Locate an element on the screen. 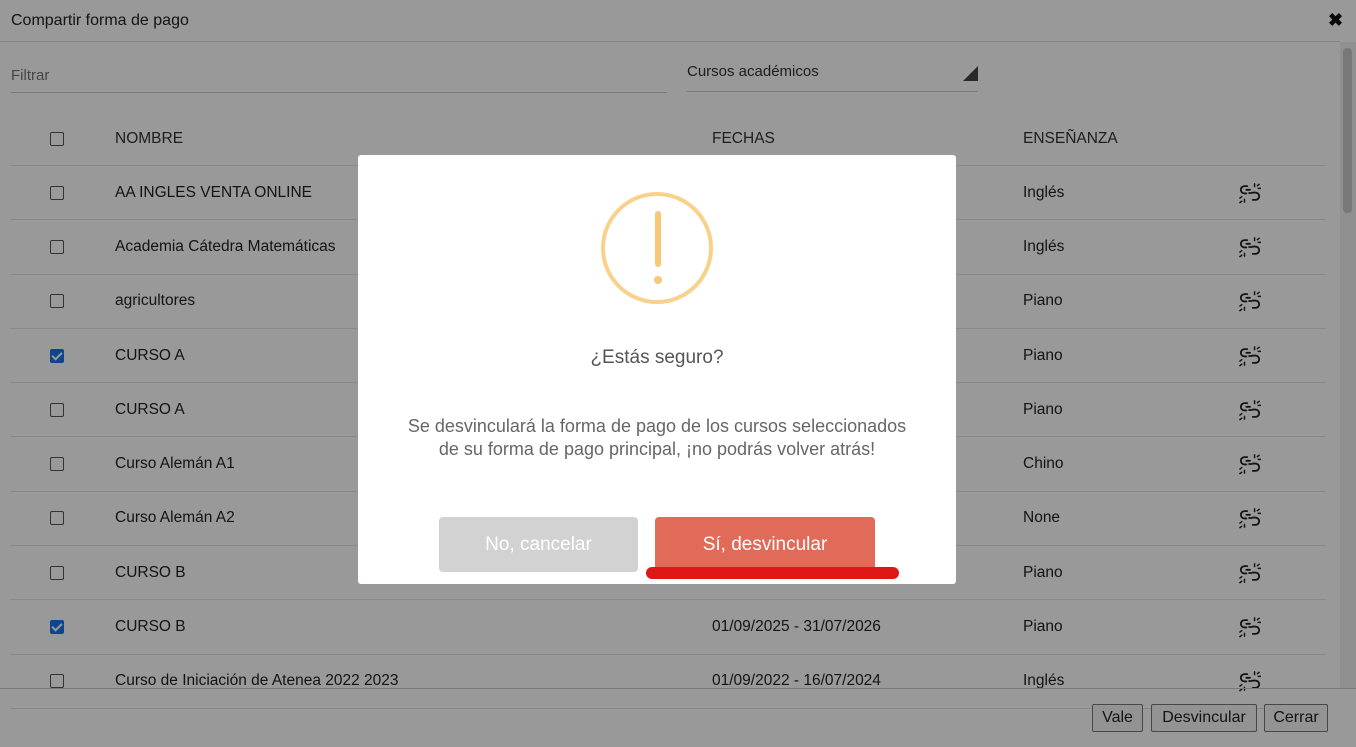 This screenshot has height=747, width=1356. warning-icon is located at coordinates (657, 248).